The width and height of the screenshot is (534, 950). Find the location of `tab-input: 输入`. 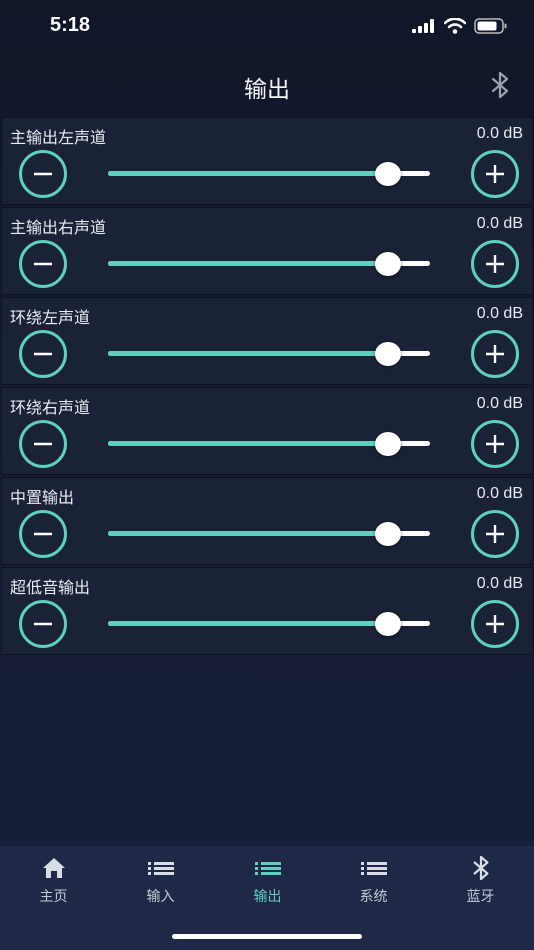

tab-input: 输入 is located at coordinates (160, 884).